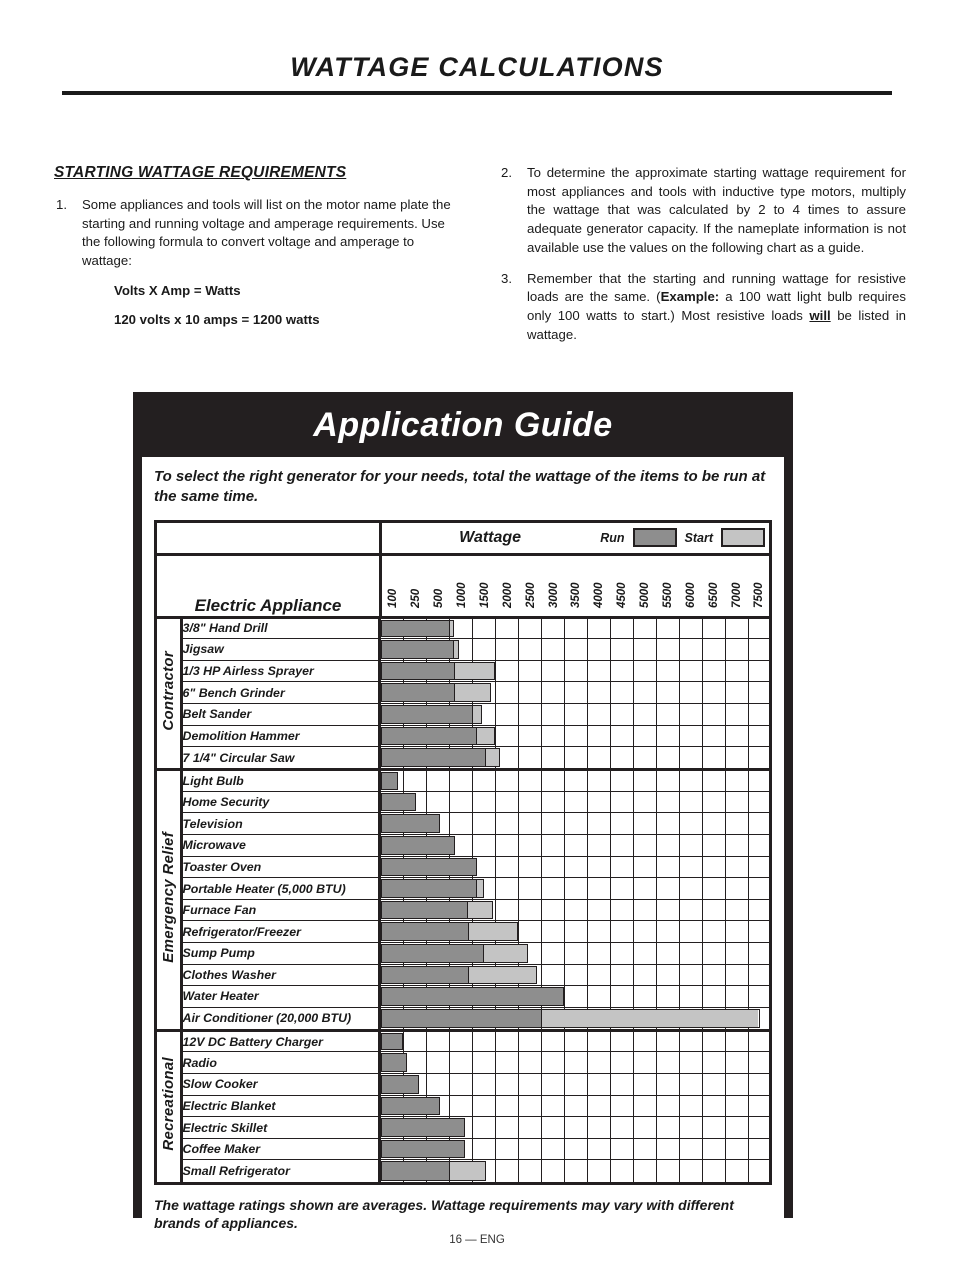 This screenshot has height=1287, width=954. I want to click on axis-tick-label: 6500, so click(713, 595).